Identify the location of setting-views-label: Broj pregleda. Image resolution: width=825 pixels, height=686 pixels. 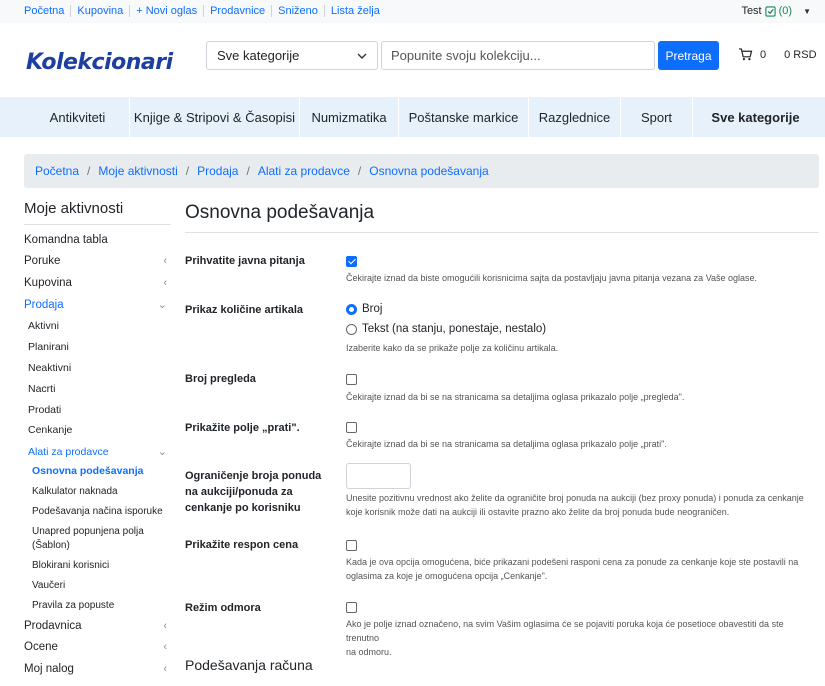
(220, 379).